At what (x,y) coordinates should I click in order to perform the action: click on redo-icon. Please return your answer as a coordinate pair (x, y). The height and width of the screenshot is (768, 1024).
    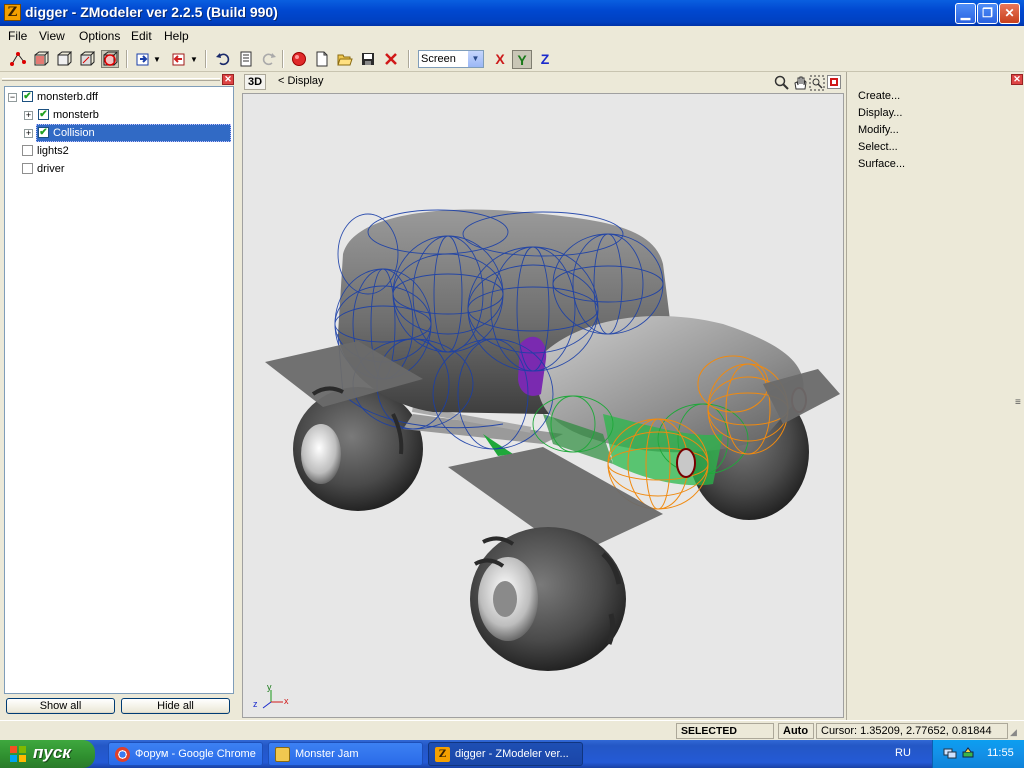
    Looking at the image, I should click on (269, 59).